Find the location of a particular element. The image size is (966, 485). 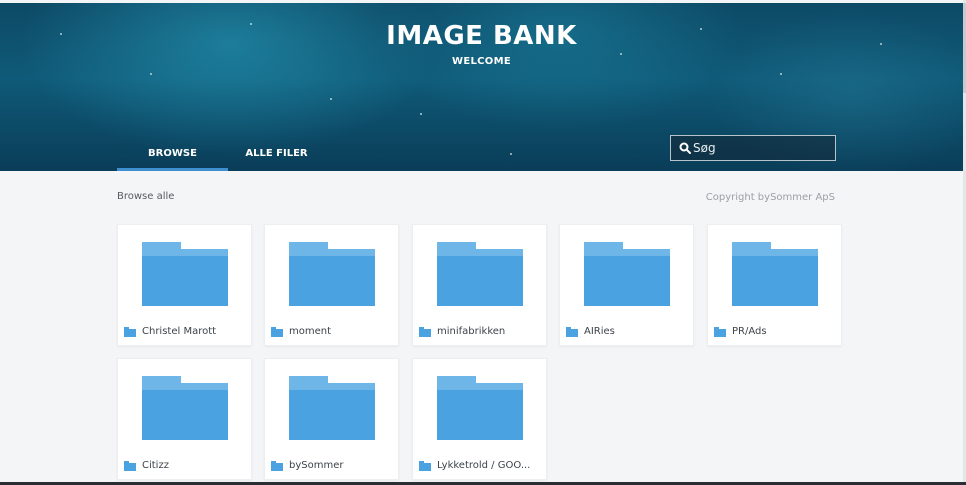

folder-name: PR/Ads is located at coordinates (749, 331).